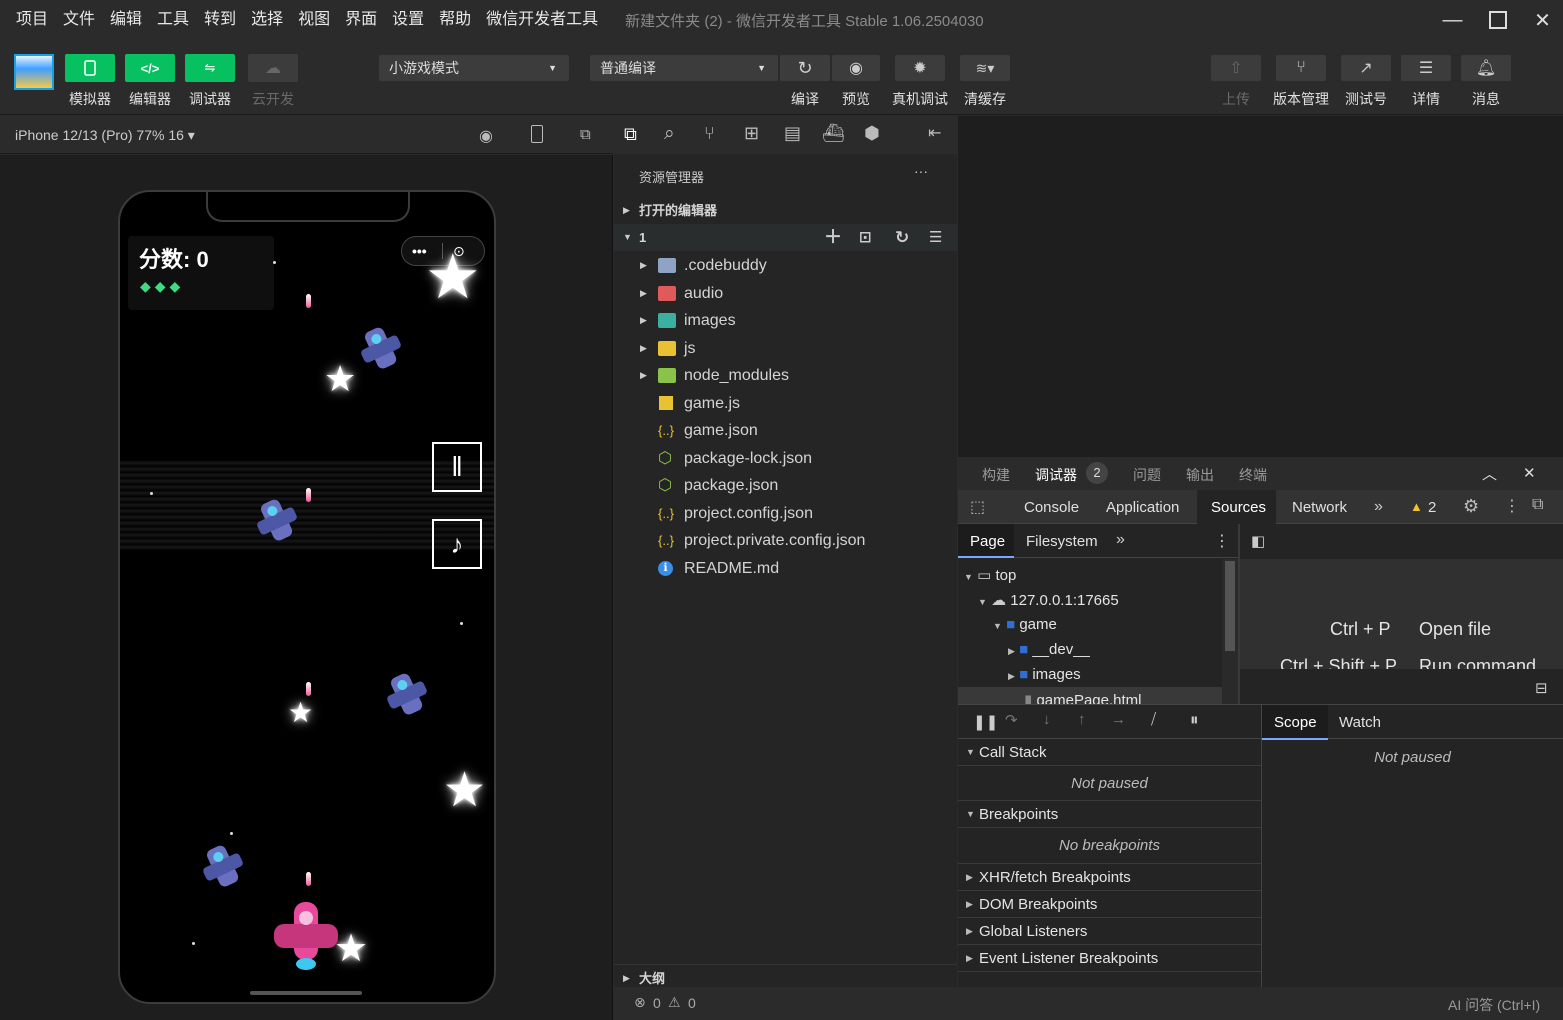  What do you see at coordinates (1082, 719) in the screenshot?
I see `step-out-icon: ↑` at bounding box center [1082, 719].